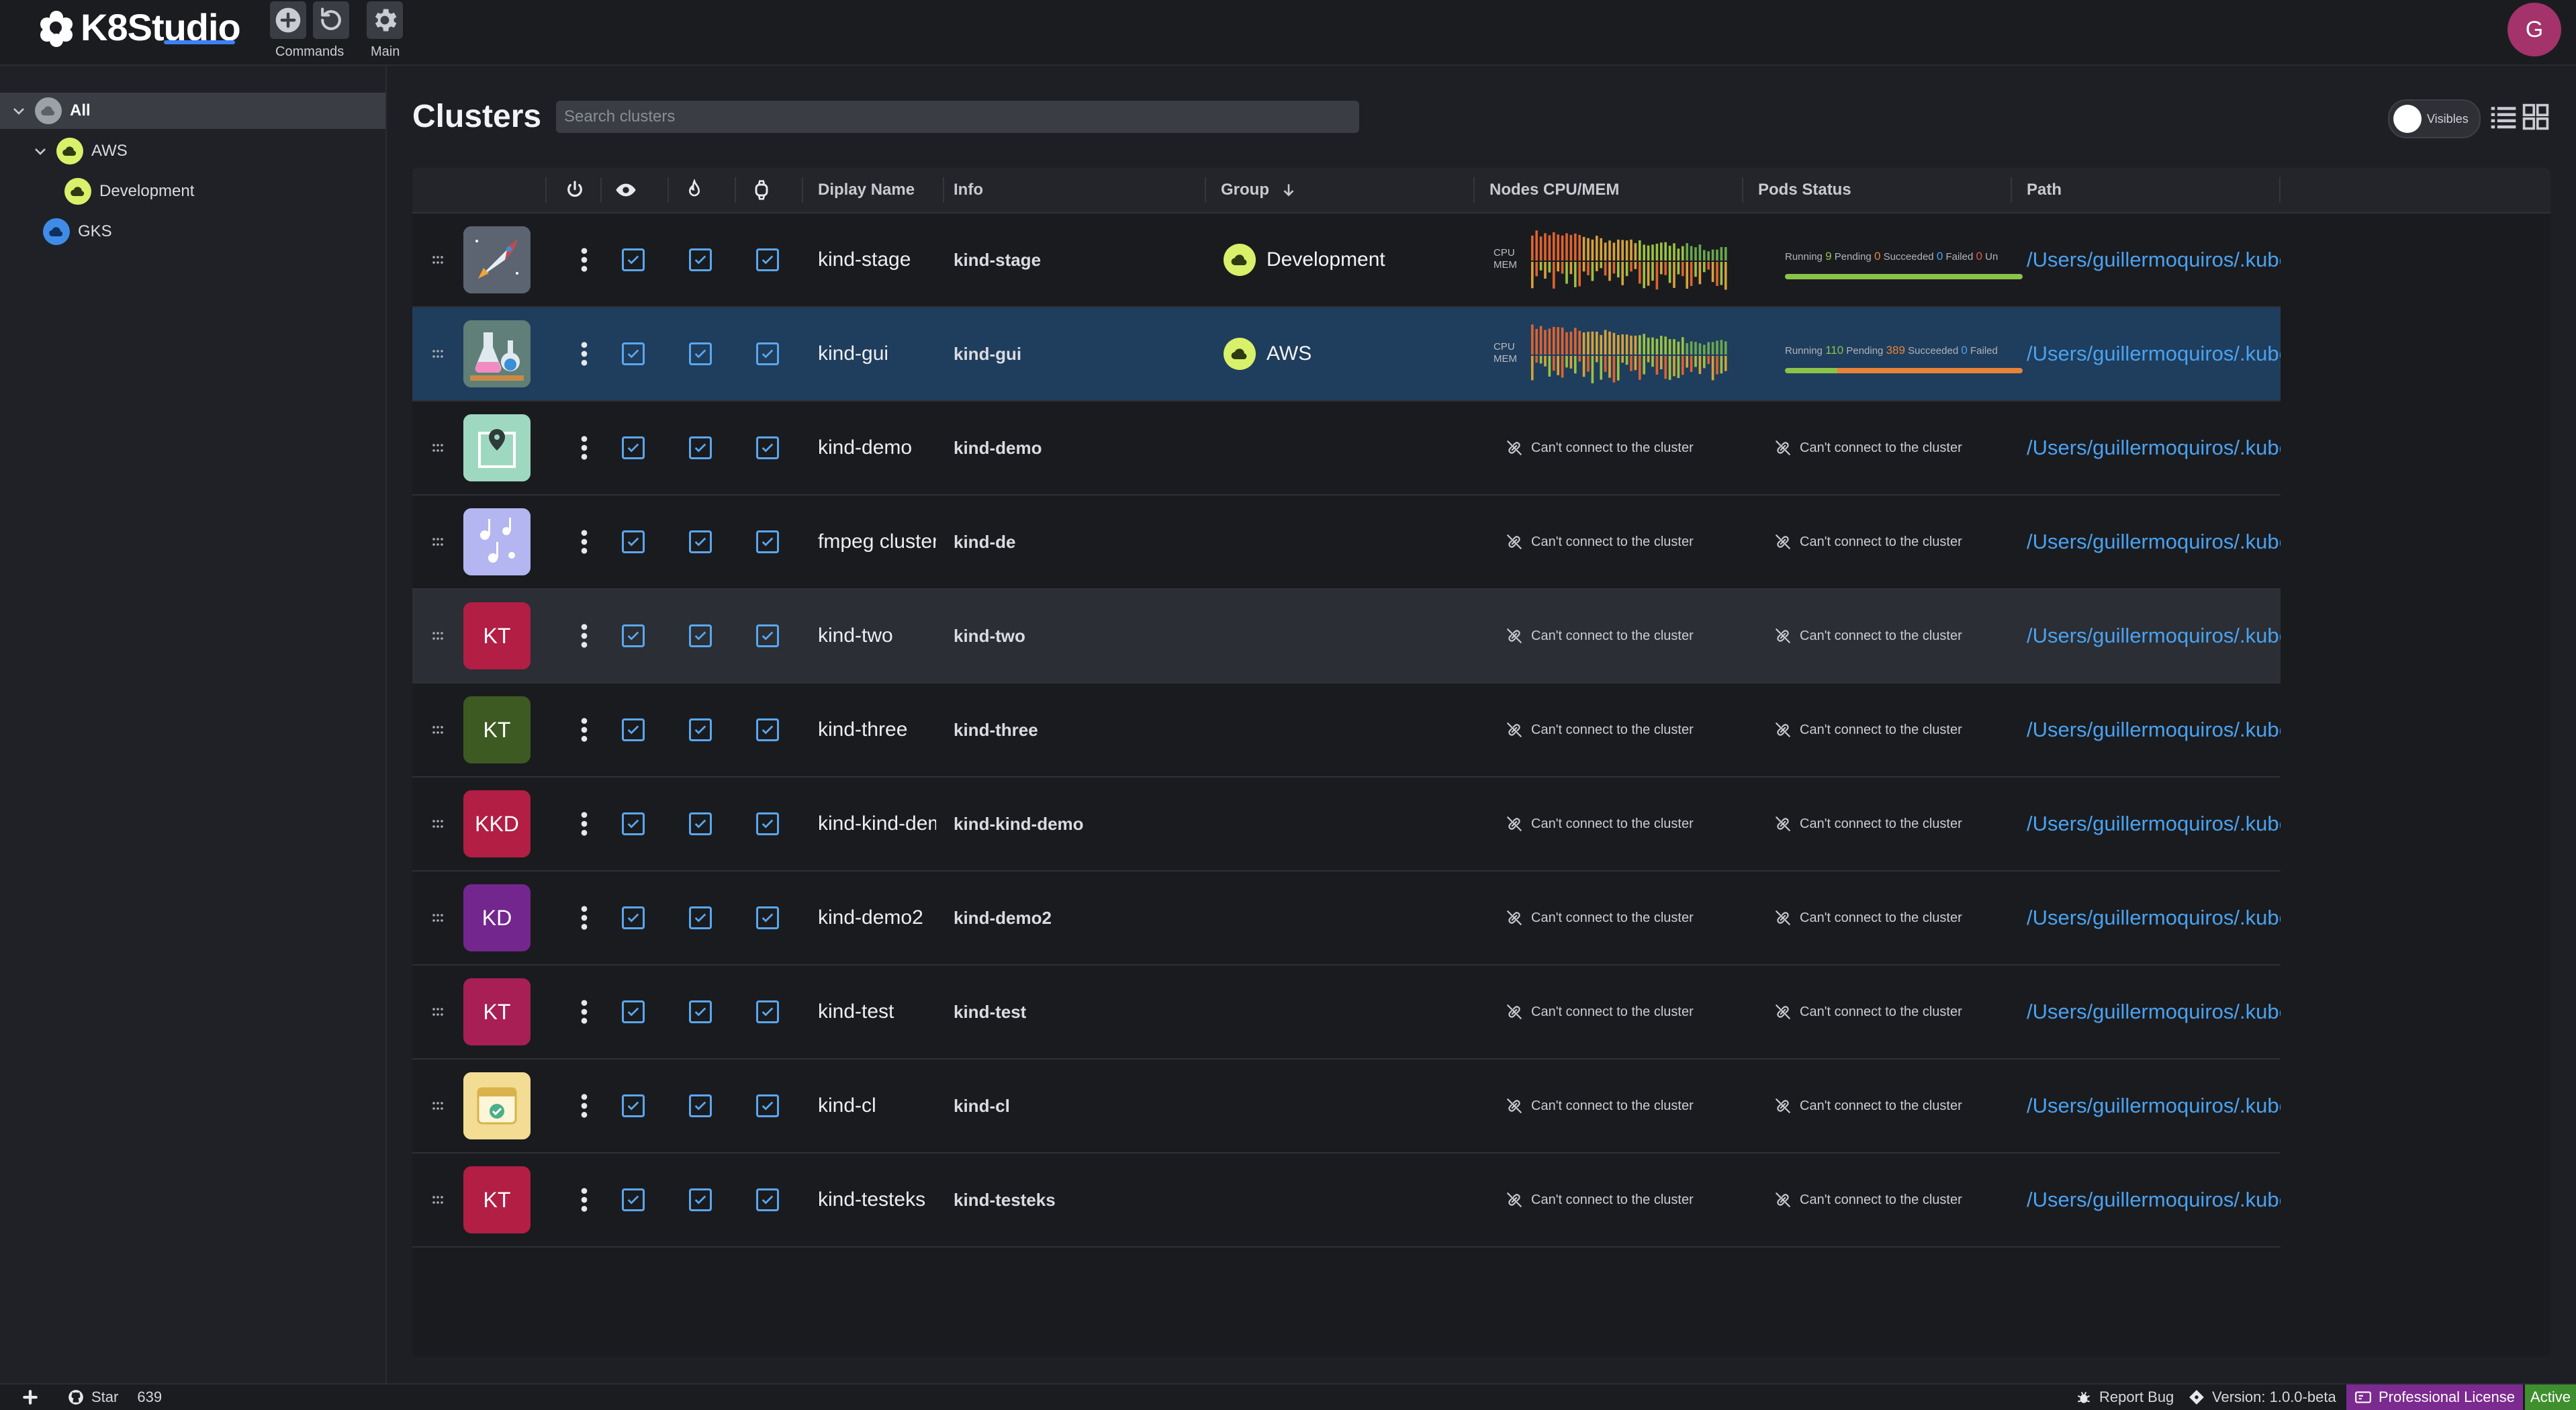 The height and width of the screenshot is (1410, 2576). I want to click on slack-button, so click(30, 1397).